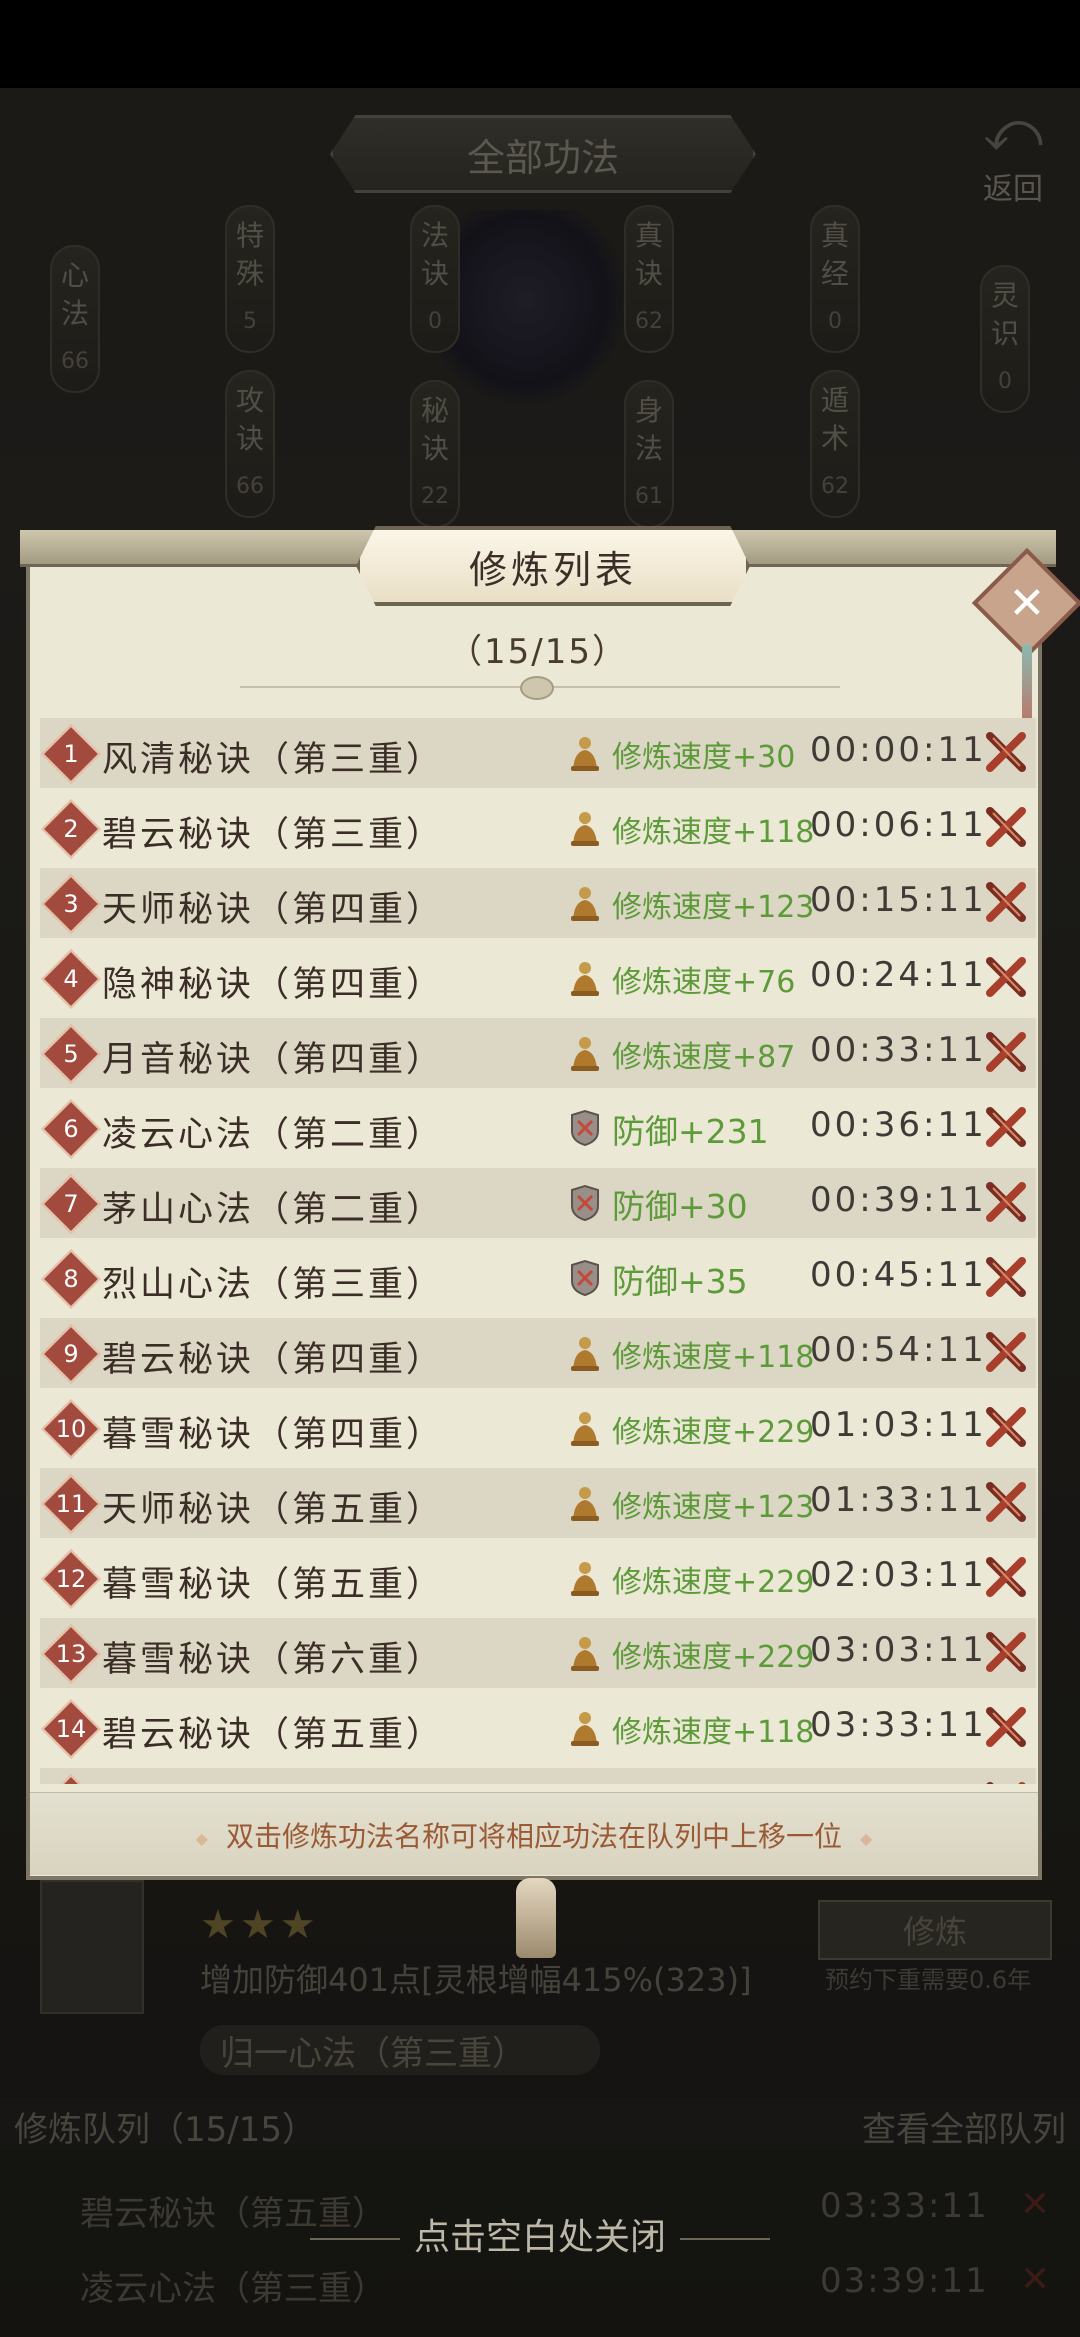  Describe the element at coordinates (538, 1776) in the screenshot. I see `training-row: 15凌云心法（第三重） 防御+231 03:39:11` at that location.